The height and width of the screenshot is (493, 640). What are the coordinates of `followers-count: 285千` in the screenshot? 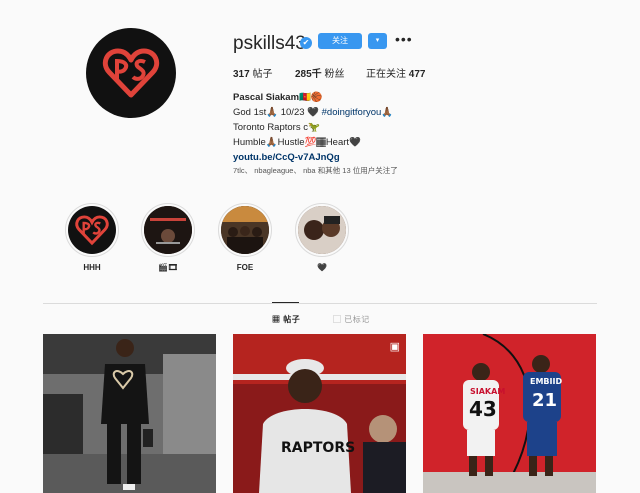 It's located at (308, 74).